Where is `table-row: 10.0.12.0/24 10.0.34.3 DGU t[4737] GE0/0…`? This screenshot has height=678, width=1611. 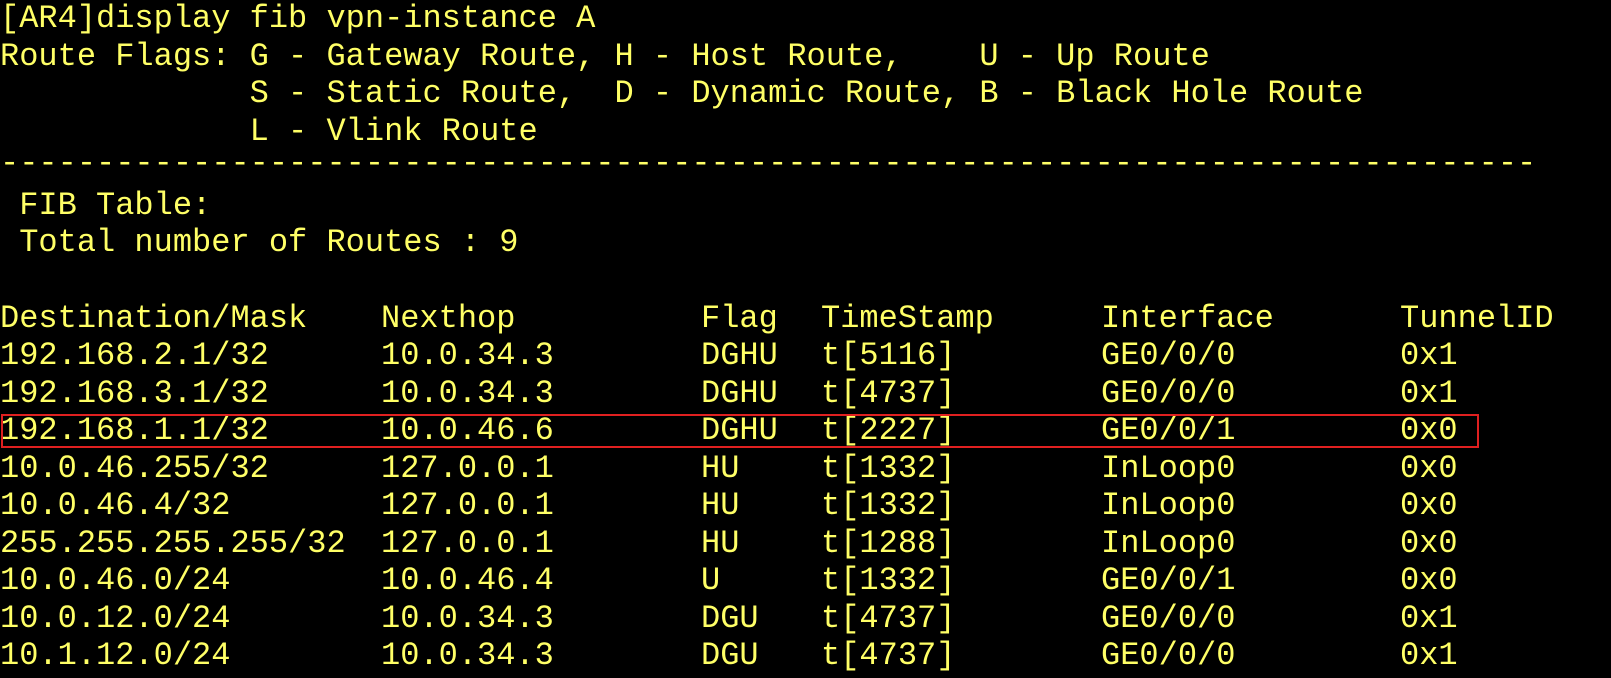
table-row: 10.0.12.0/24 10.0.34.3 DGU t[4737] GE0/0… is located at coordinates (805, 619).